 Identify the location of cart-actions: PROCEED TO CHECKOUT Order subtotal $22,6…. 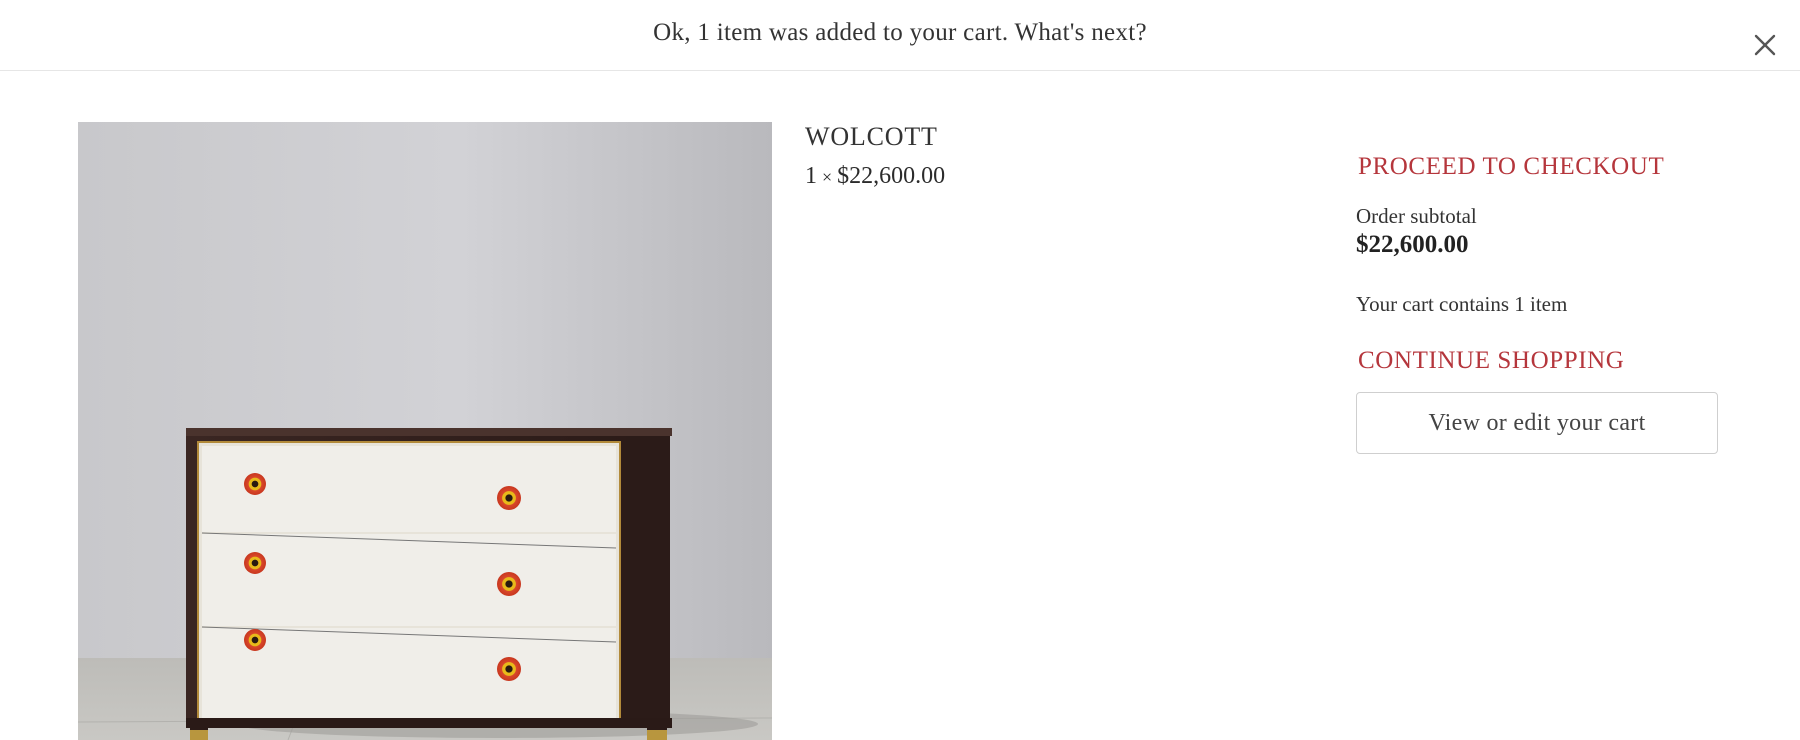
(1537, 302).